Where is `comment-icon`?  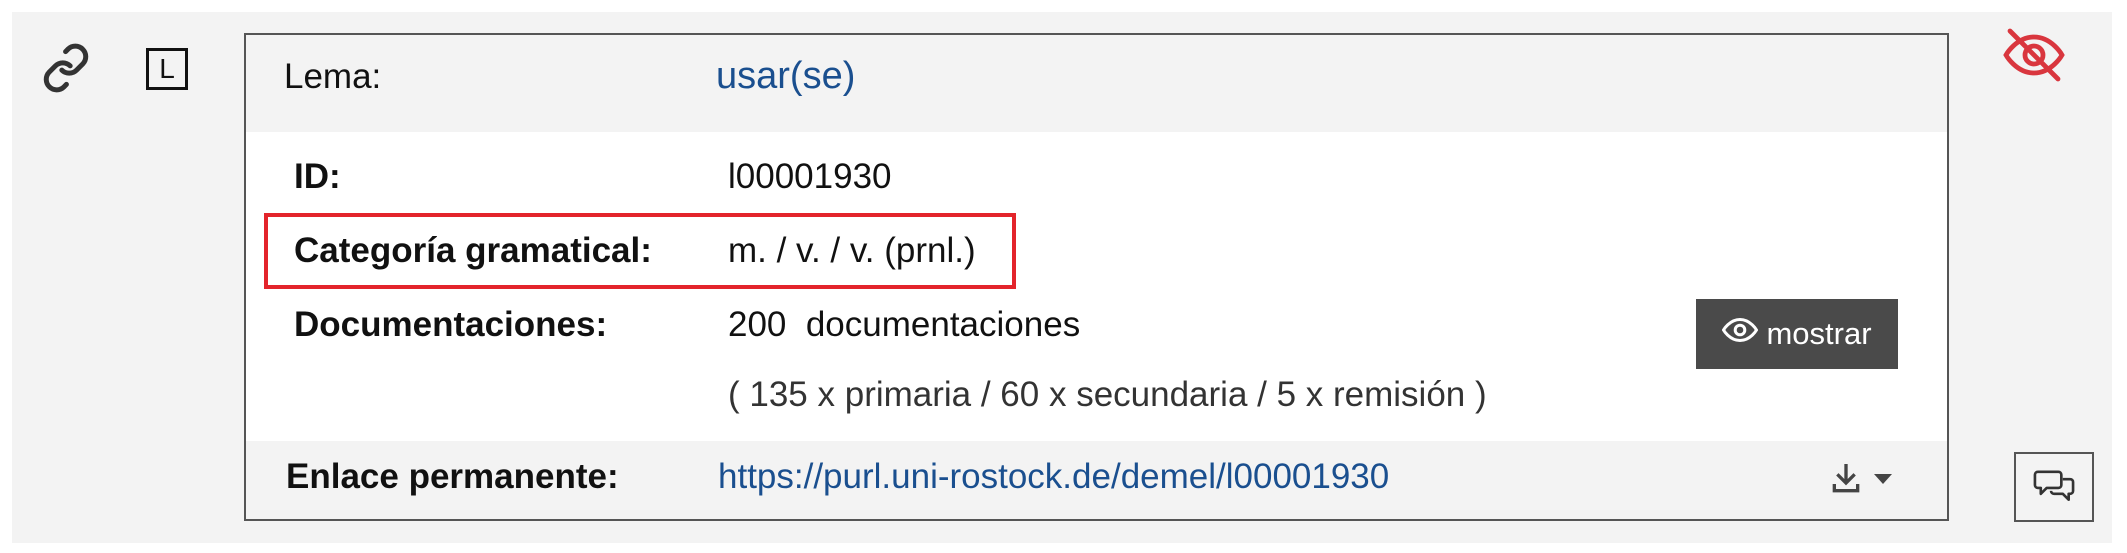
comment-icon is located at coordinates (2054, 487).